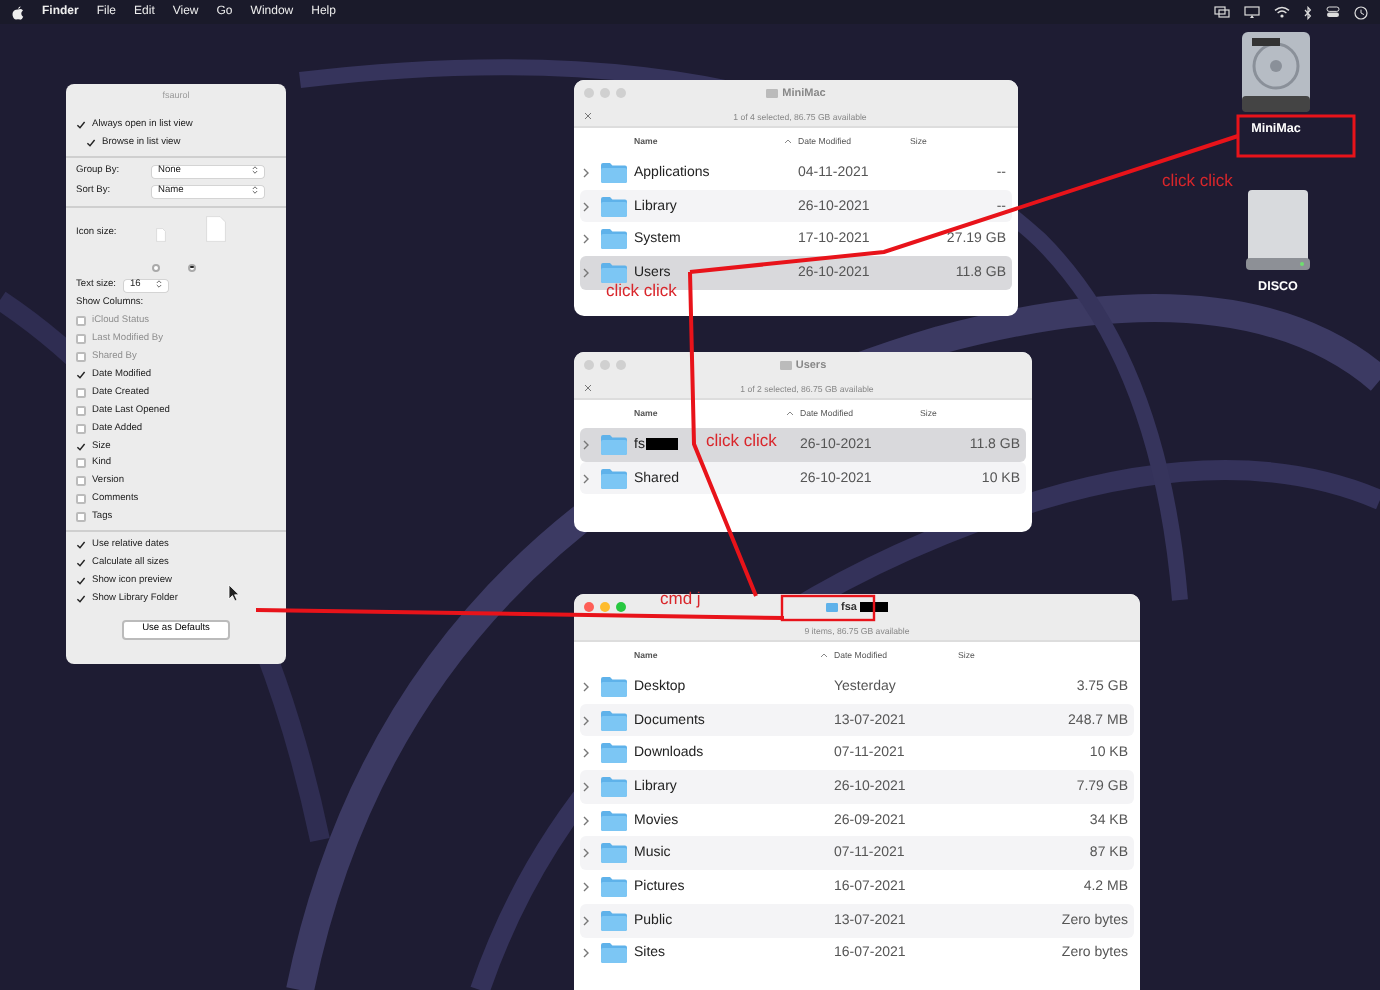 The image size is (1380, 990). Describe the element at coordinates (589, 607) in the screenshot. I see `window-control` at that location.